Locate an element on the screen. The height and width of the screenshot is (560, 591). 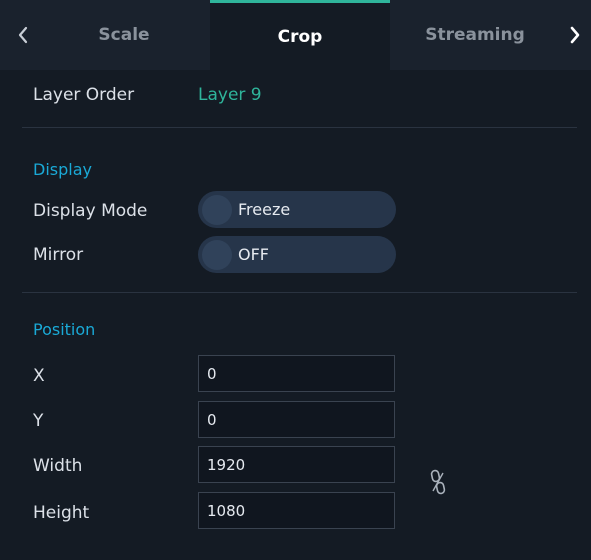
display-mode-value: Freeze is located at coordinates (264, 209).